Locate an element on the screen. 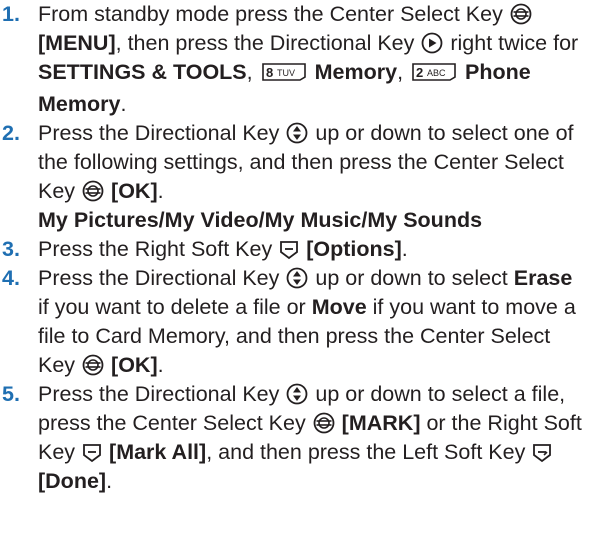  step-text: , then press the Directional Key is located at coordinates (265, 43).